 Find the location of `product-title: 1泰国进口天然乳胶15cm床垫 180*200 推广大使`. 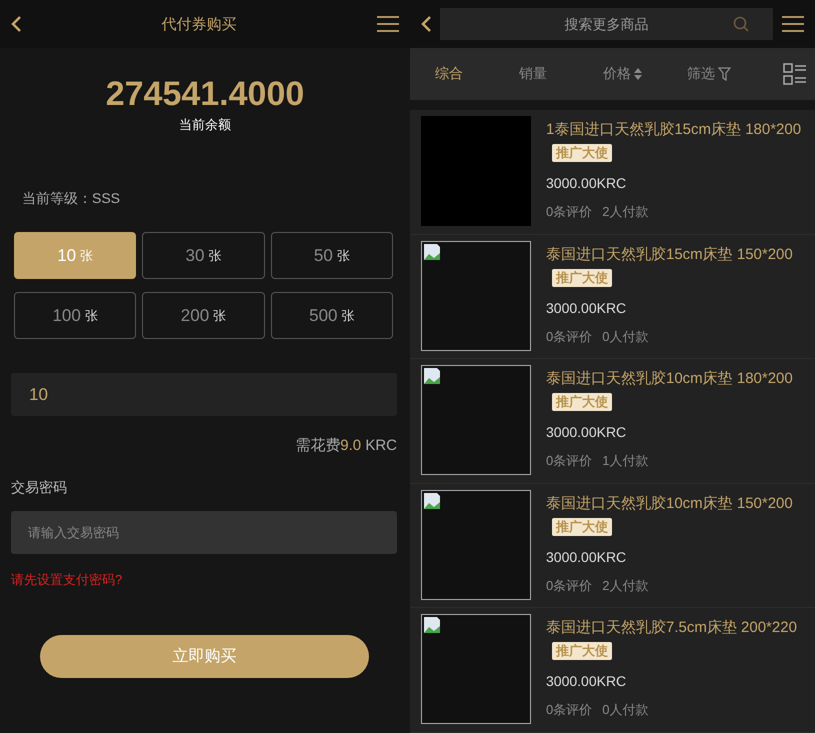

product-title: 1泰国进口天然乳胶15cm床垫 180*200 推广大使 is located at coordinates (674, 142).